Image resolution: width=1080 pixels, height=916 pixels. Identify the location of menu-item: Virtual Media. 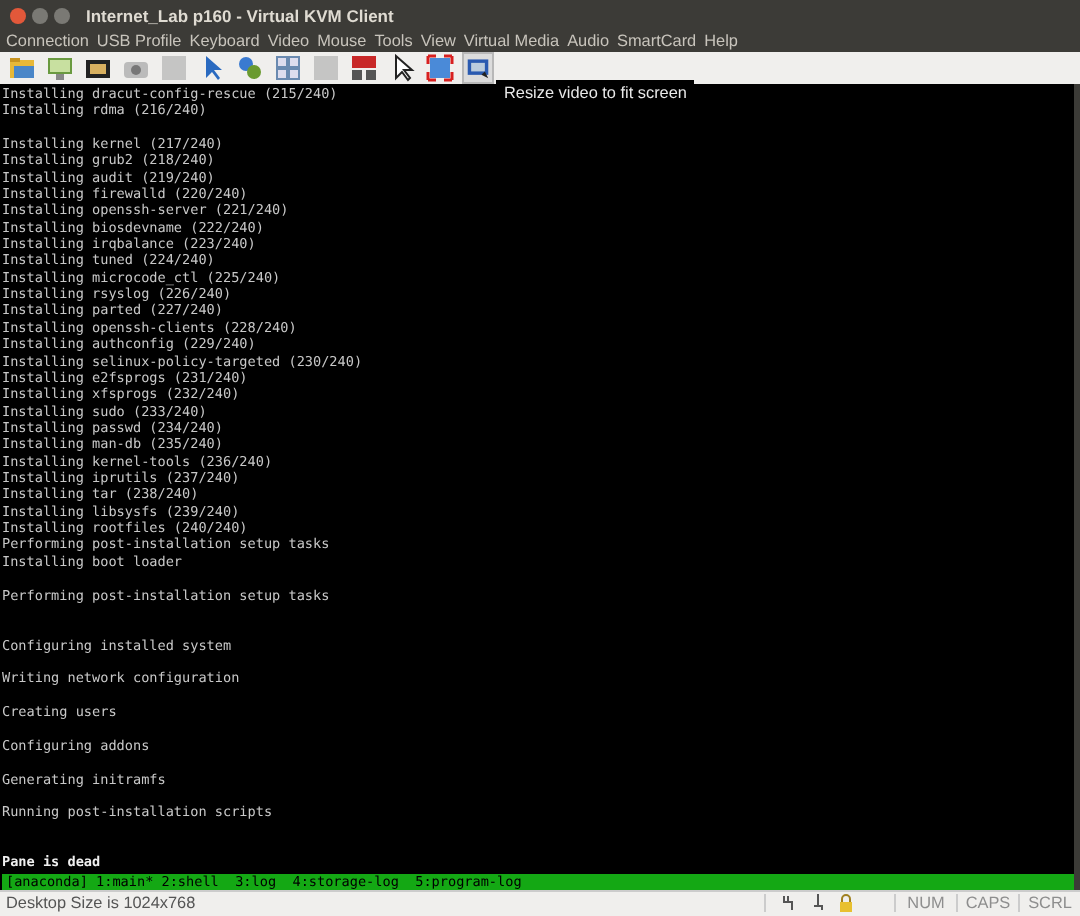
(511, 40).